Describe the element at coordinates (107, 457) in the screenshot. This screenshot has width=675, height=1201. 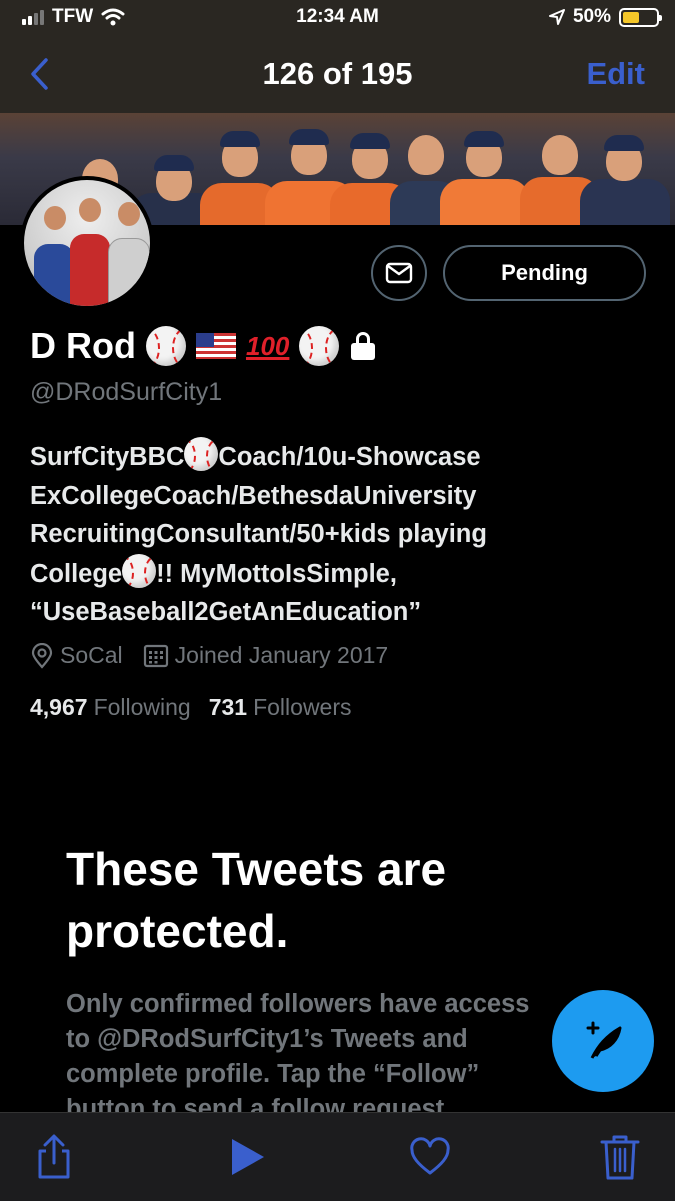
I see `bio-text: SurfCityBBC` at that location.